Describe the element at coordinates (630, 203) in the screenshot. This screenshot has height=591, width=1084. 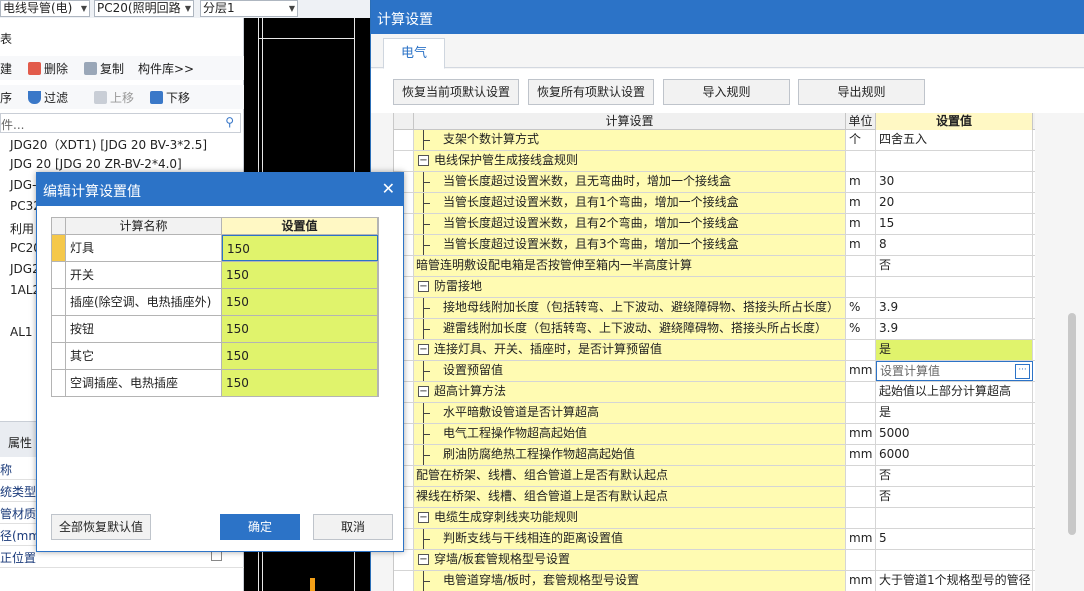
I see `setting-name-cell: 当管长度超过设置米数，且有1个弯曲，增加一个接线盒` at that location.